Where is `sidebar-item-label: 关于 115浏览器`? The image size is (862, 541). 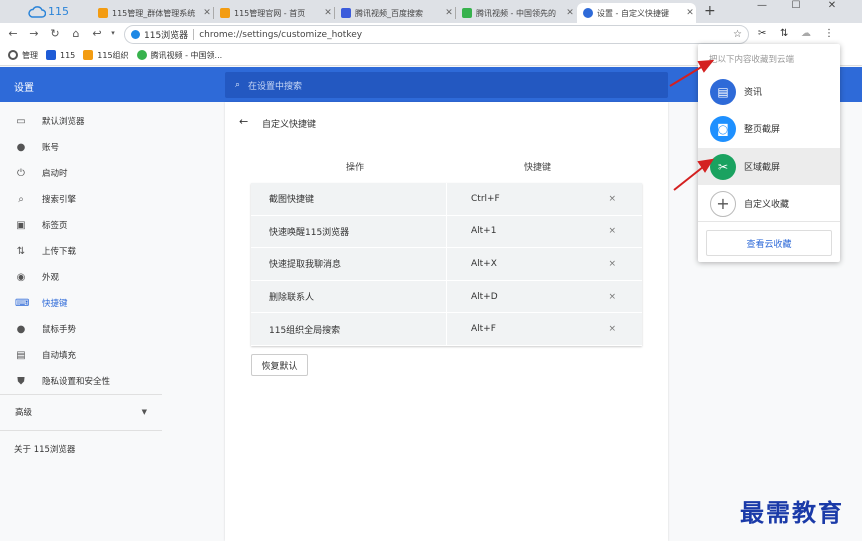 sidebar-item-label: 关于 115浏览器 is located at coordinates (45, 450).